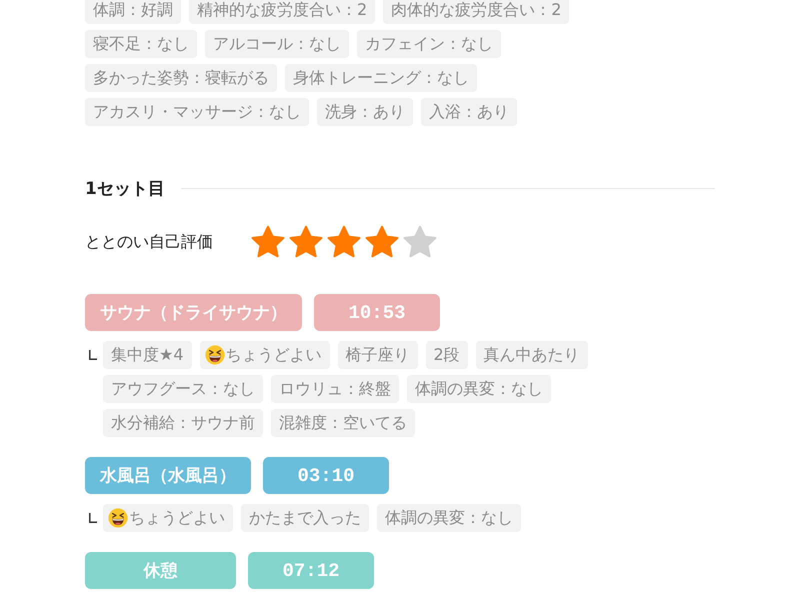  Describe the element at coordinates (282, 12) in the screenshot. I see `condition-tag: 精神的な疲労度合い：2` at that location.